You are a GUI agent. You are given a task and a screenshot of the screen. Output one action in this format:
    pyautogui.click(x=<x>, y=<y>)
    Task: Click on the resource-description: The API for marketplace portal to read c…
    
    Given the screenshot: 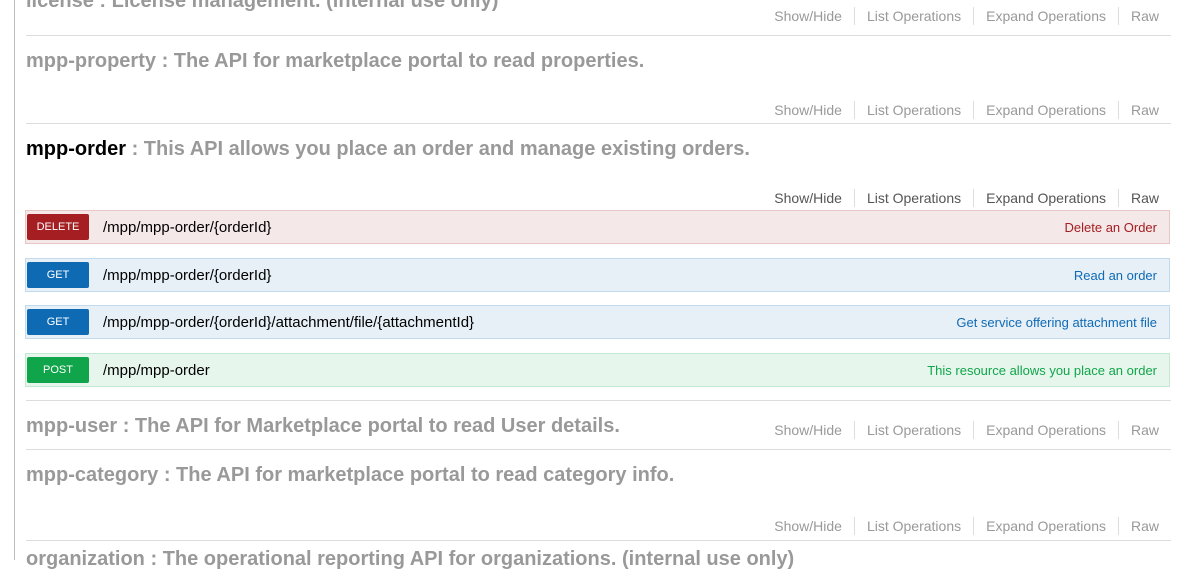 What is the action you would take?
    pyautogui.click(x=425, y=475)
    